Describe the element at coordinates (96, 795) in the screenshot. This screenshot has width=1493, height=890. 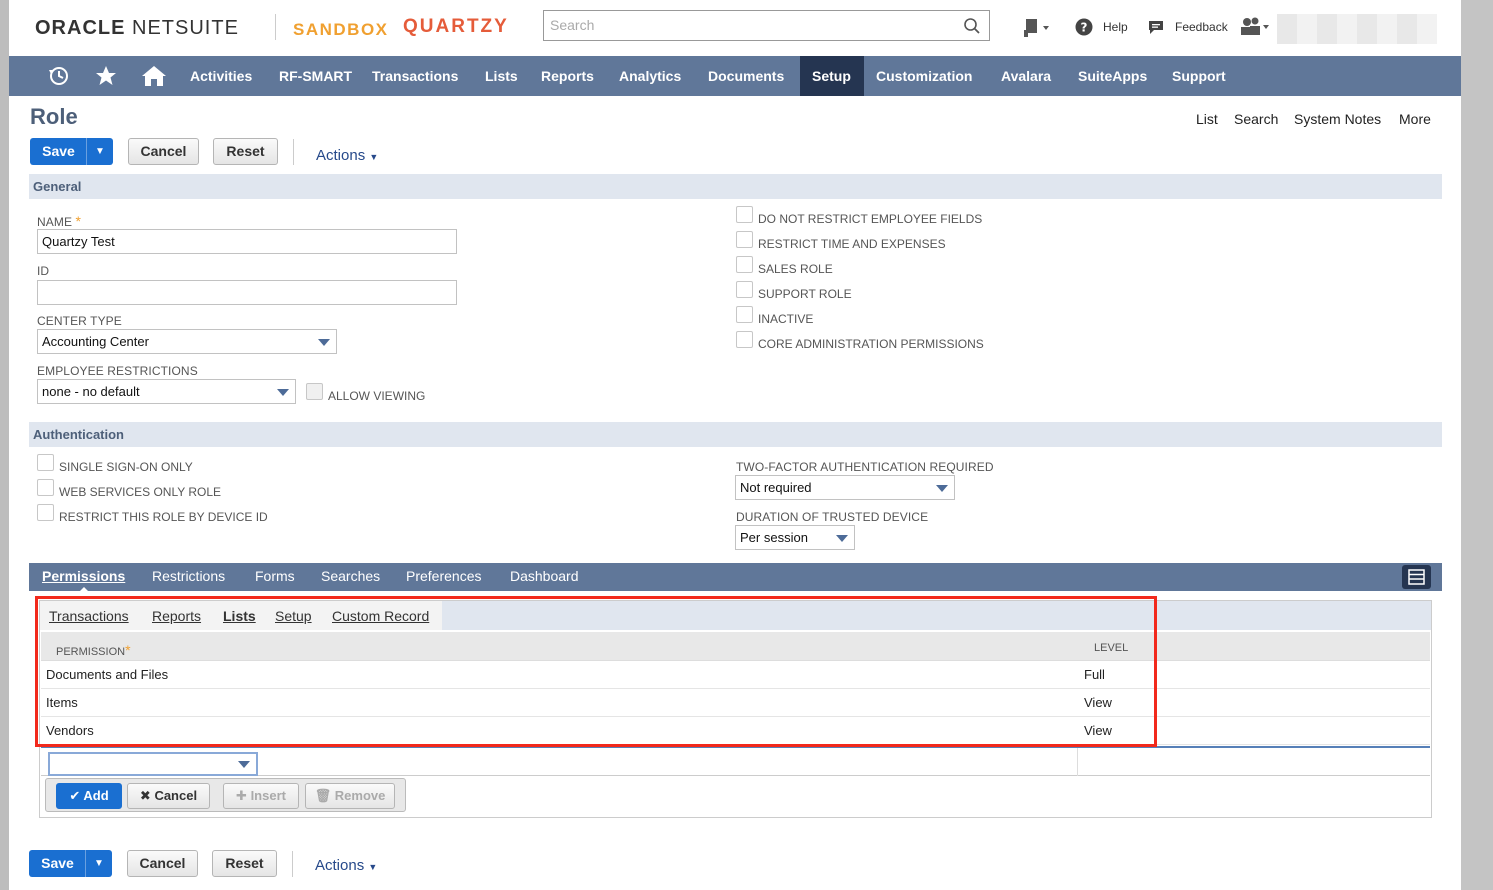
I see `add-row-label: Add` at that location.